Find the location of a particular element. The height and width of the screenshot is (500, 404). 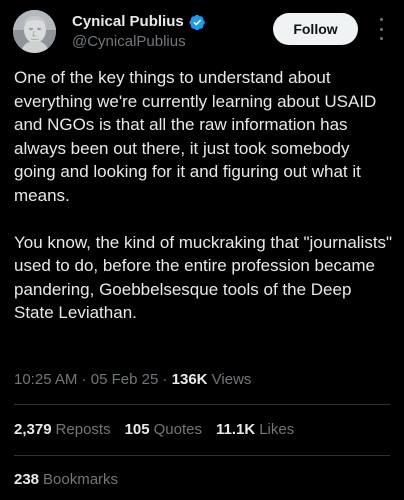

verified-badge-icon is located at coordinates (197, 22).